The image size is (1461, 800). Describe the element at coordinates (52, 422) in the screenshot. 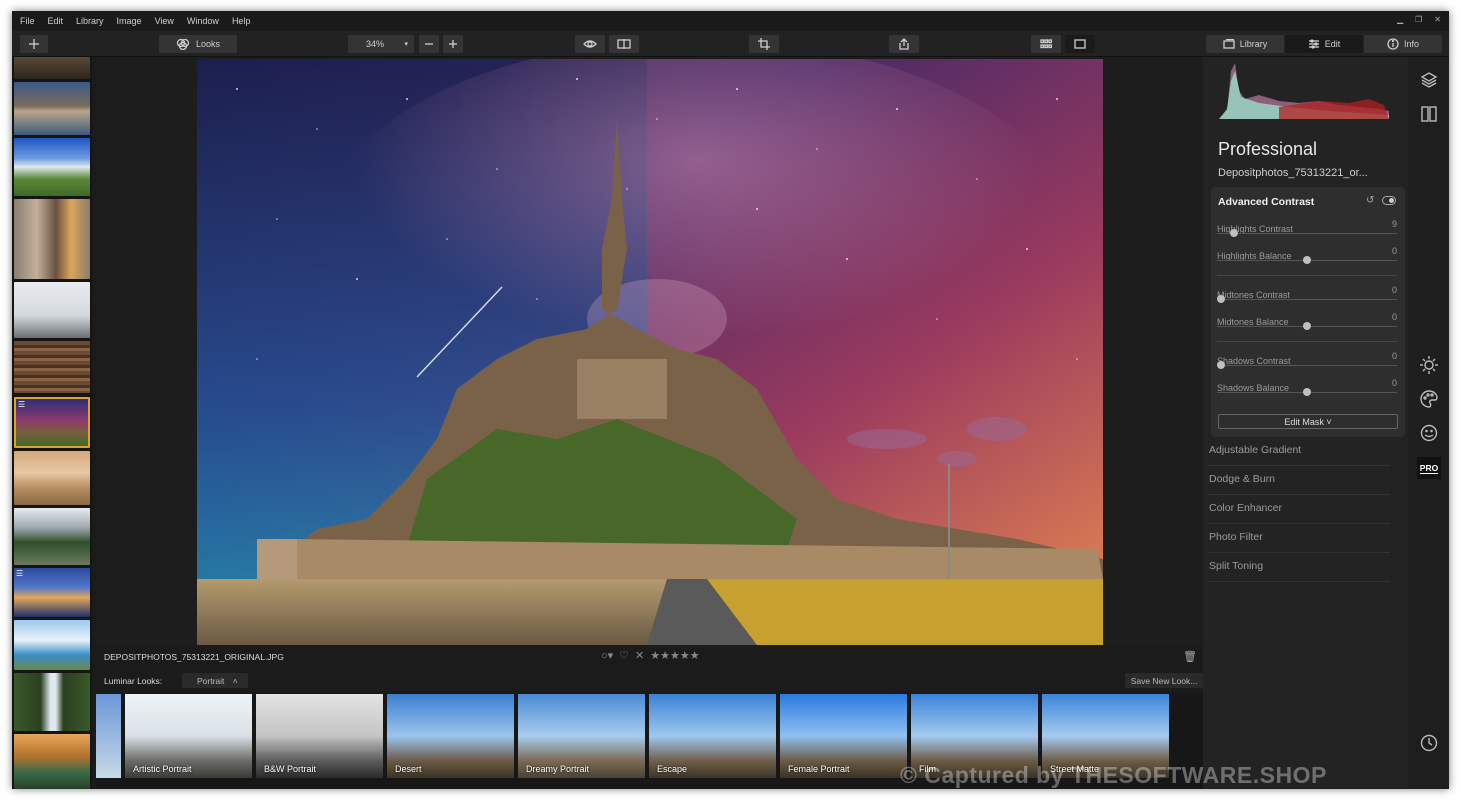

I see `thumbnail-selected: ☰` at that location.